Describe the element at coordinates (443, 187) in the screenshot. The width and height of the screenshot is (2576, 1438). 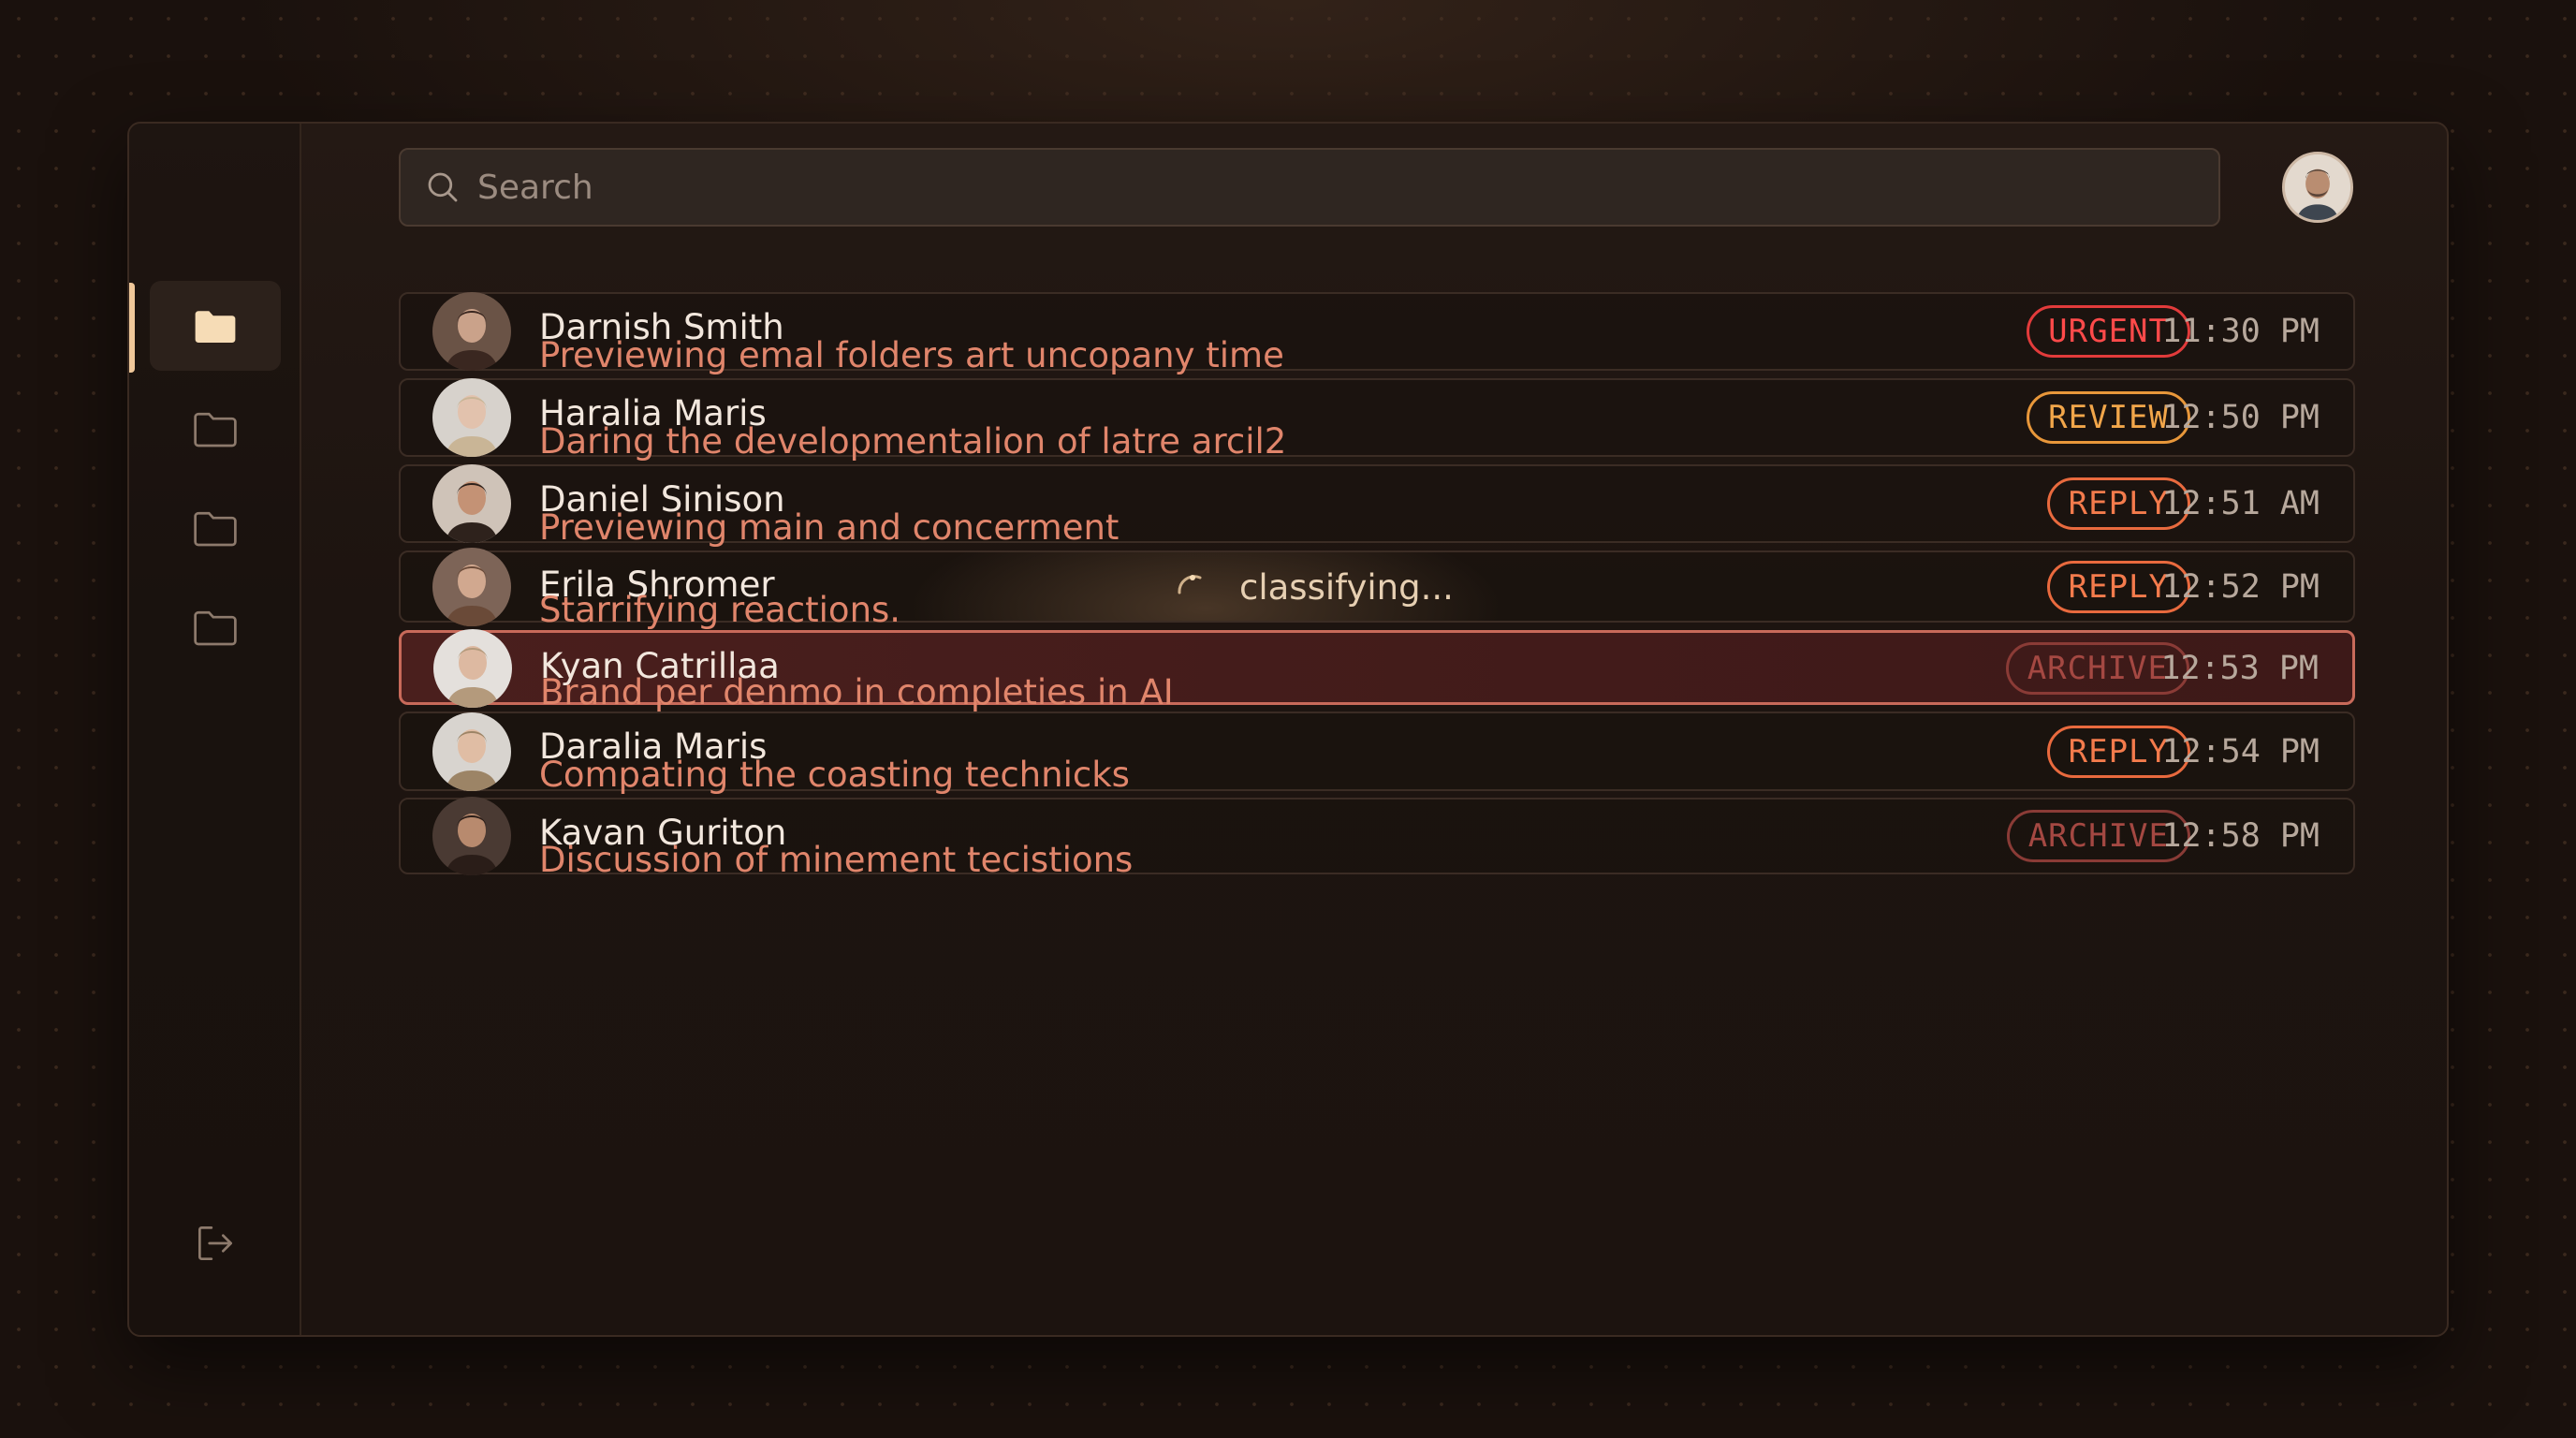
I see `search-icon` at that location.